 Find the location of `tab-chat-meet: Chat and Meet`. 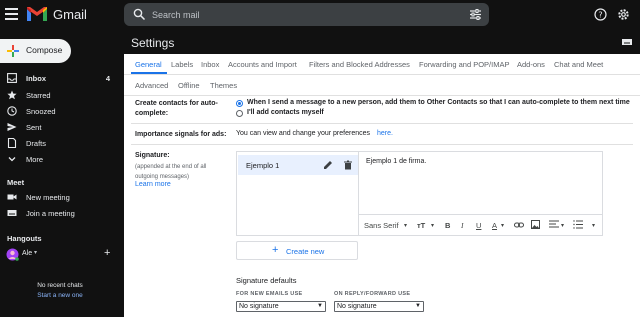

tab-chat-meet: Chat and Meet is located at coordinates (578, 68).